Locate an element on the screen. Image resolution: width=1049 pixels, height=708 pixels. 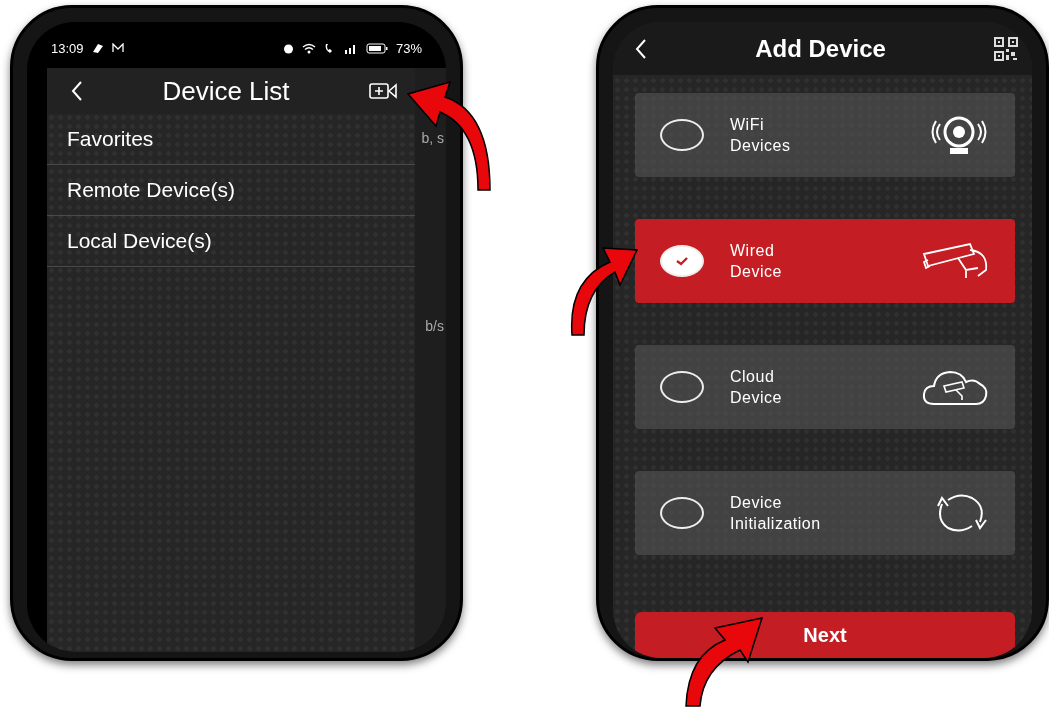
wifi-icon is located at coordinates (308, 48).